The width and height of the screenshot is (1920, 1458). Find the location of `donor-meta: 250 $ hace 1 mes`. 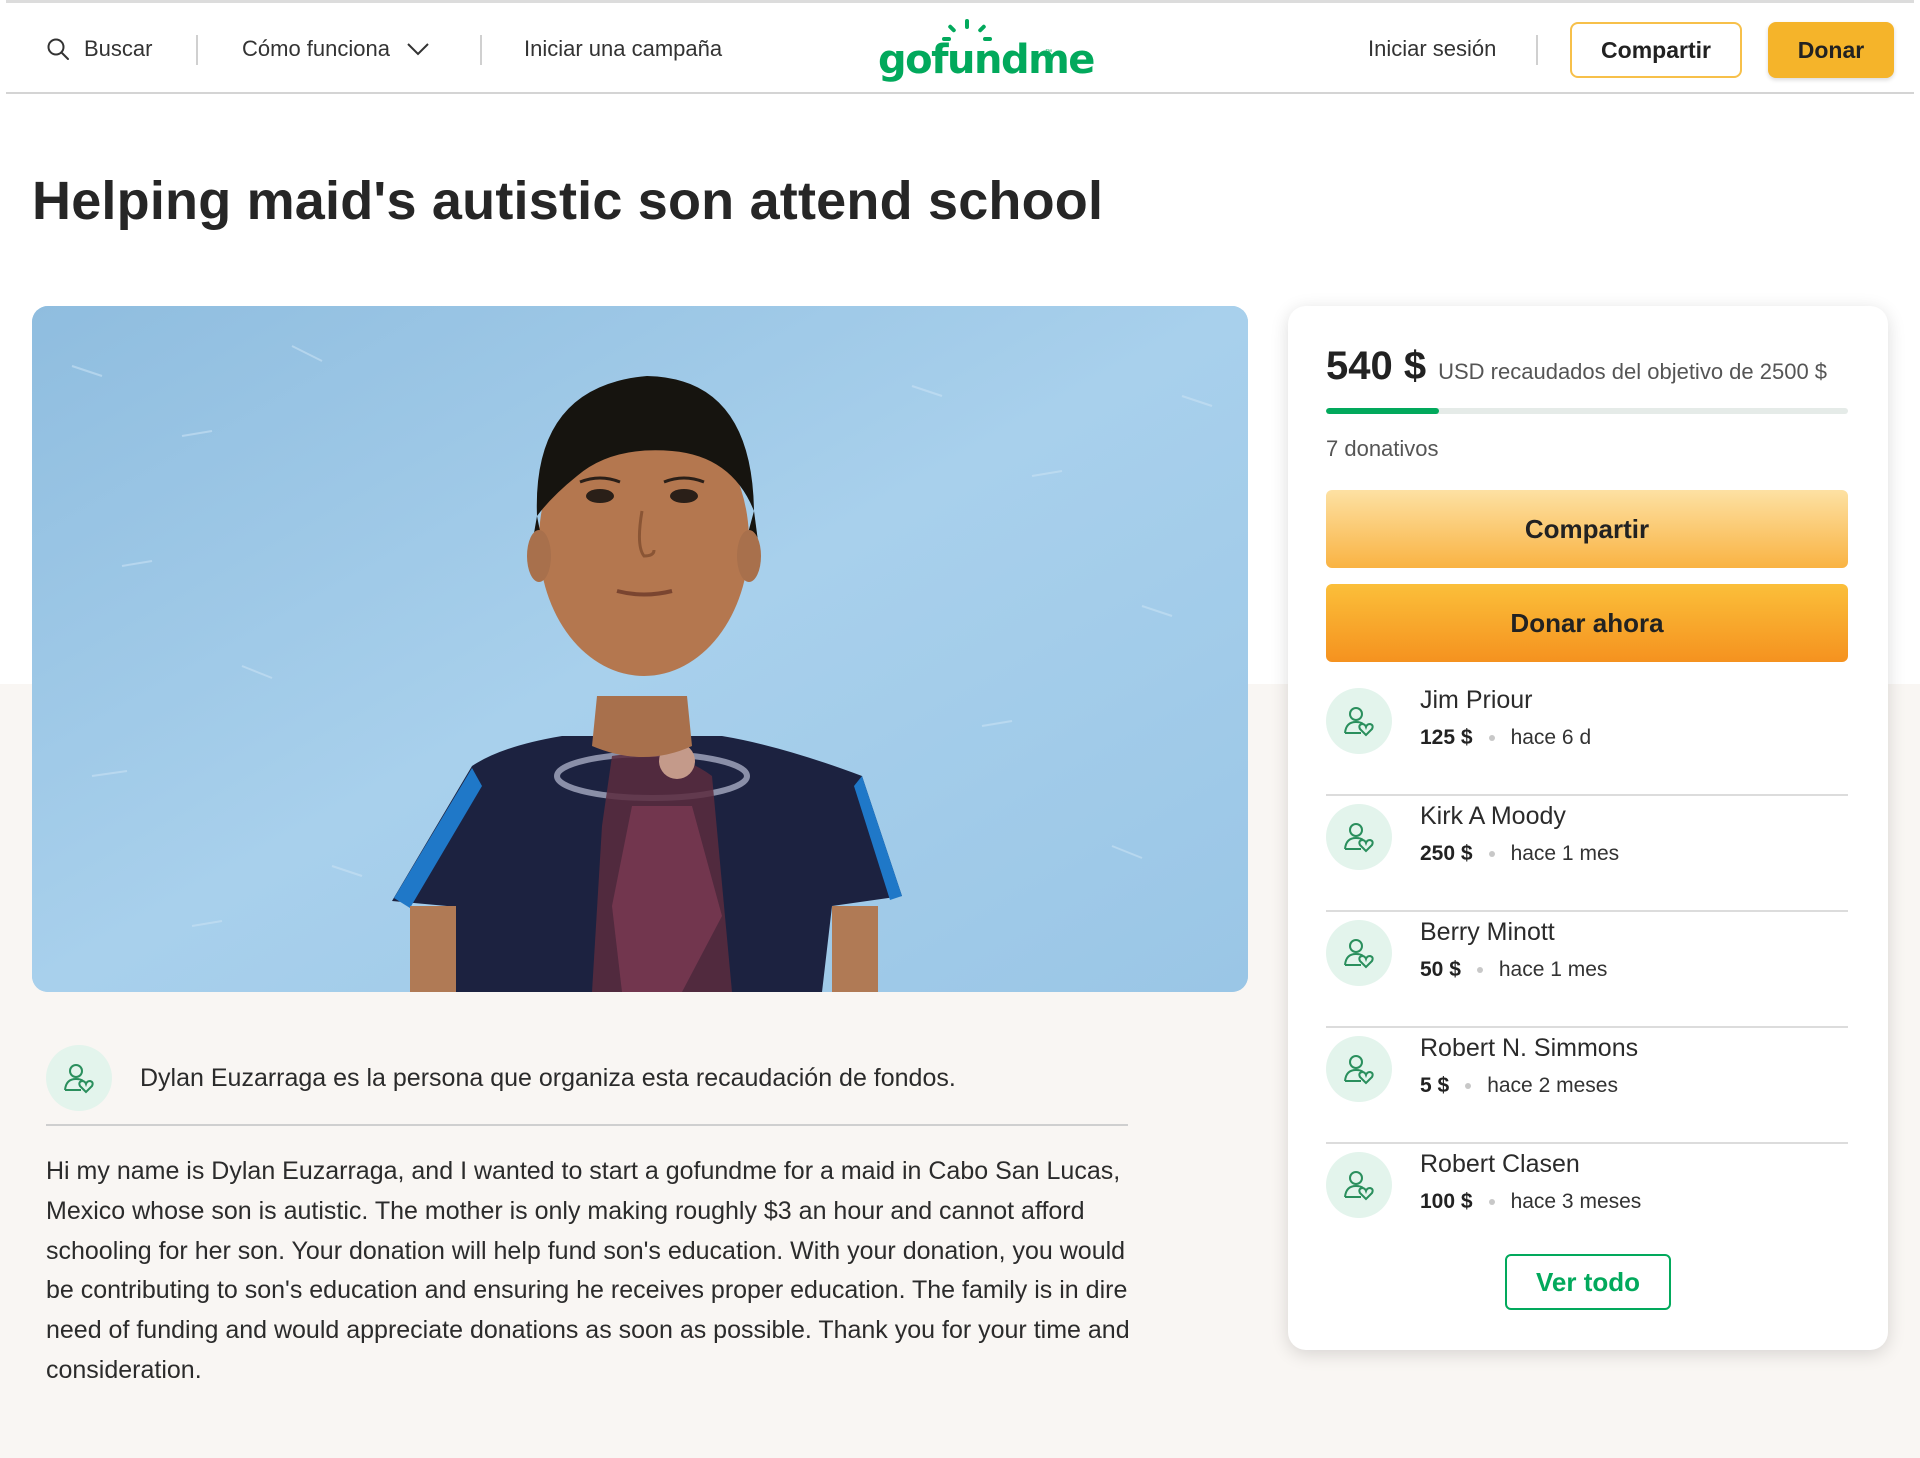

donor-meta: 250 $ hace 1 mes is located at coordinates (1519, 854).